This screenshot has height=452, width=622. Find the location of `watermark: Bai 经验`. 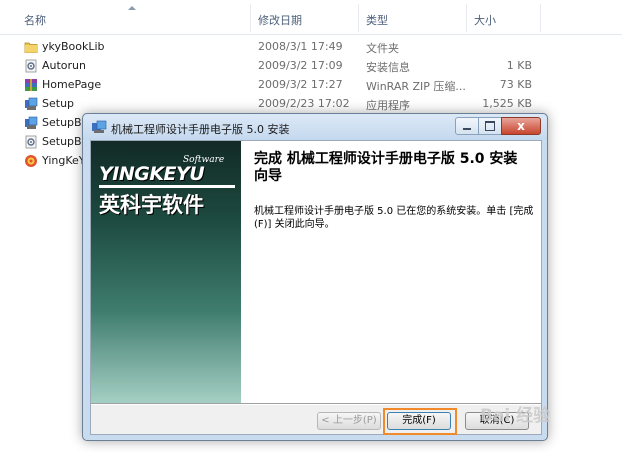

watermark: Bai 经验 is located at coordinates (515, 416).